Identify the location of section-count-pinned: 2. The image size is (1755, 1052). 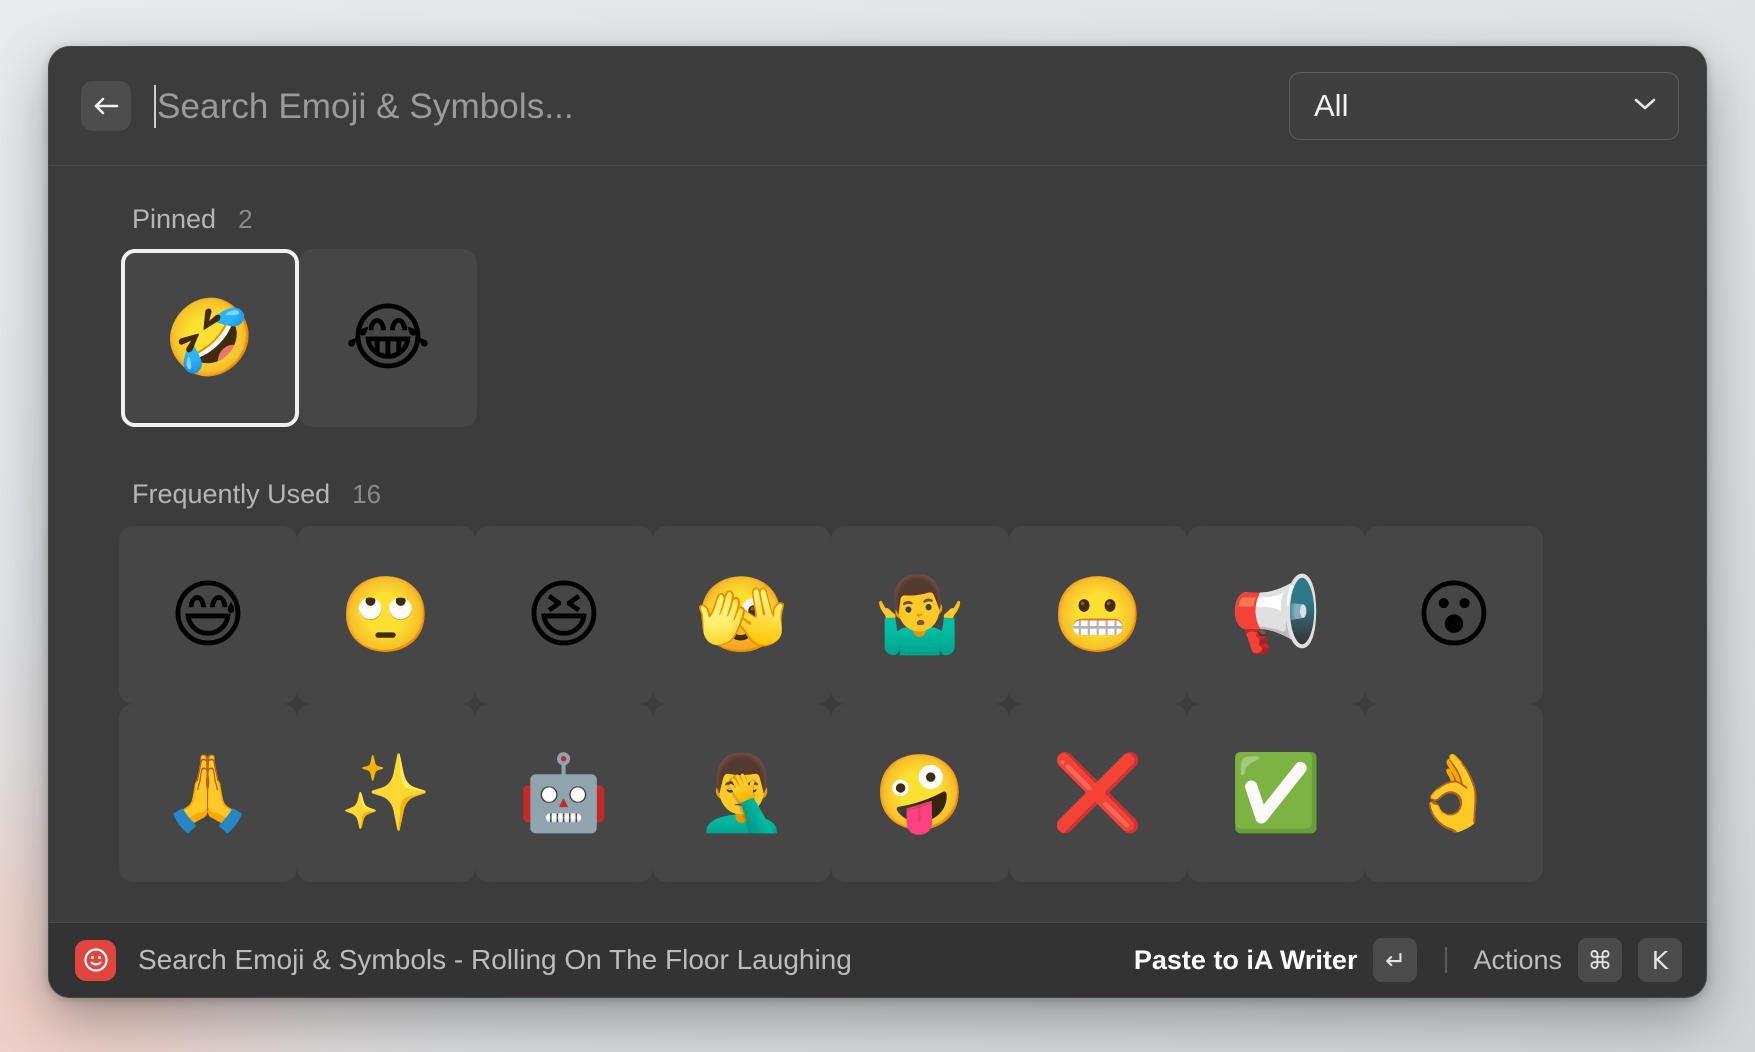
(245, 219).